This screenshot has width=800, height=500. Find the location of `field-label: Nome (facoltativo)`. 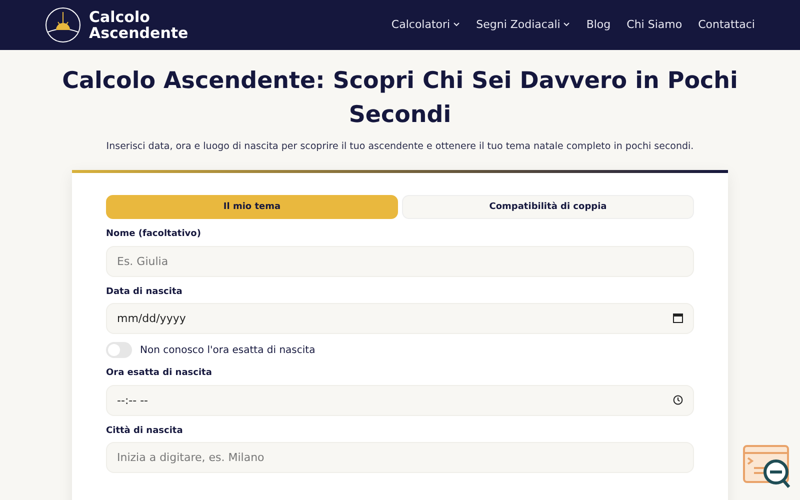

field-label: Nome (facoltativo) is located at coordinates (154, 235).